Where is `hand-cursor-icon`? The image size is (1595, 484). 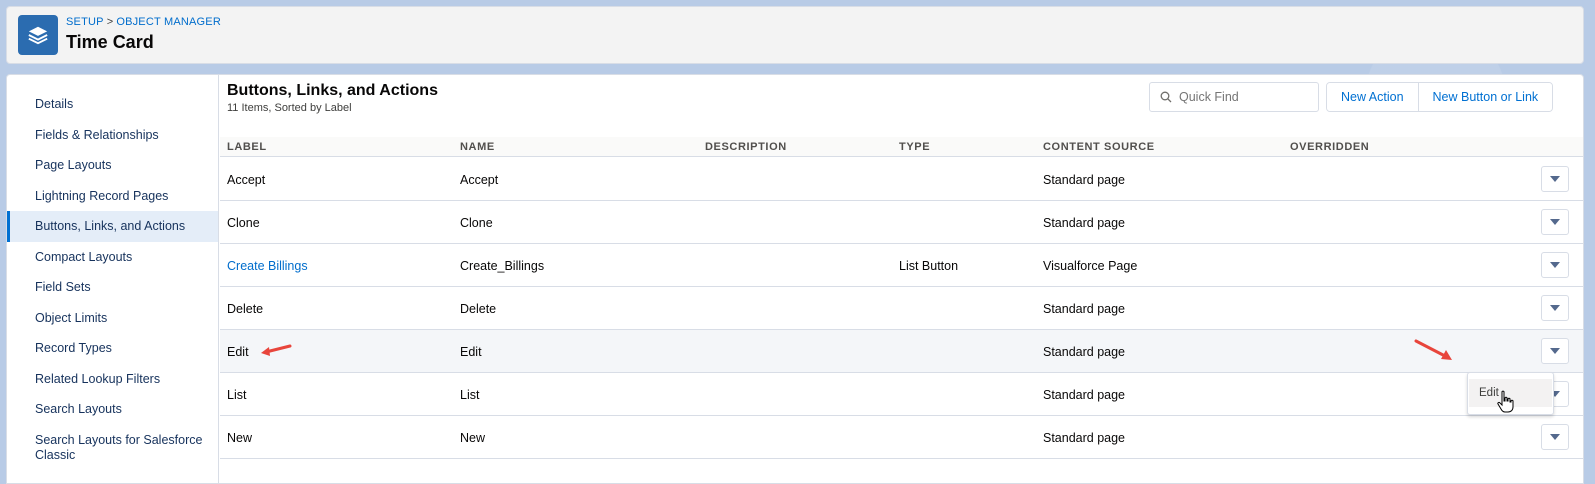
hand-cursor-icon is located at coordinates (1505, 401).